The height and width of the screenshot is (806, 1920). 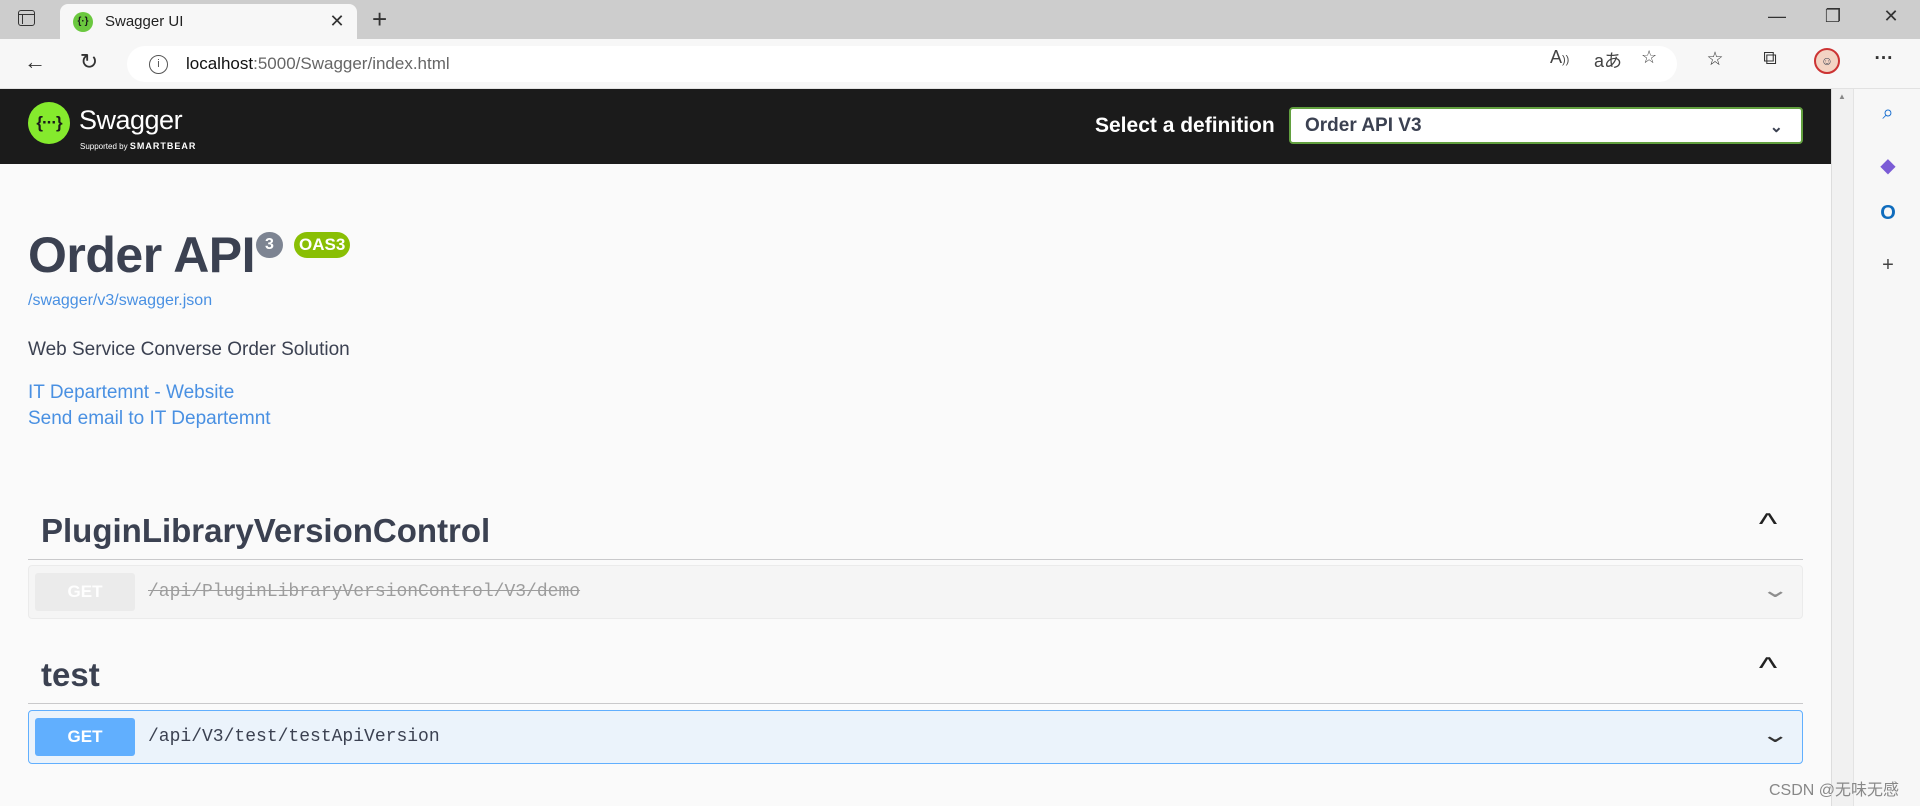 I want to click on browser-tab-swagger: {·} Swagger UI ✕, so click(x=208, y=21).